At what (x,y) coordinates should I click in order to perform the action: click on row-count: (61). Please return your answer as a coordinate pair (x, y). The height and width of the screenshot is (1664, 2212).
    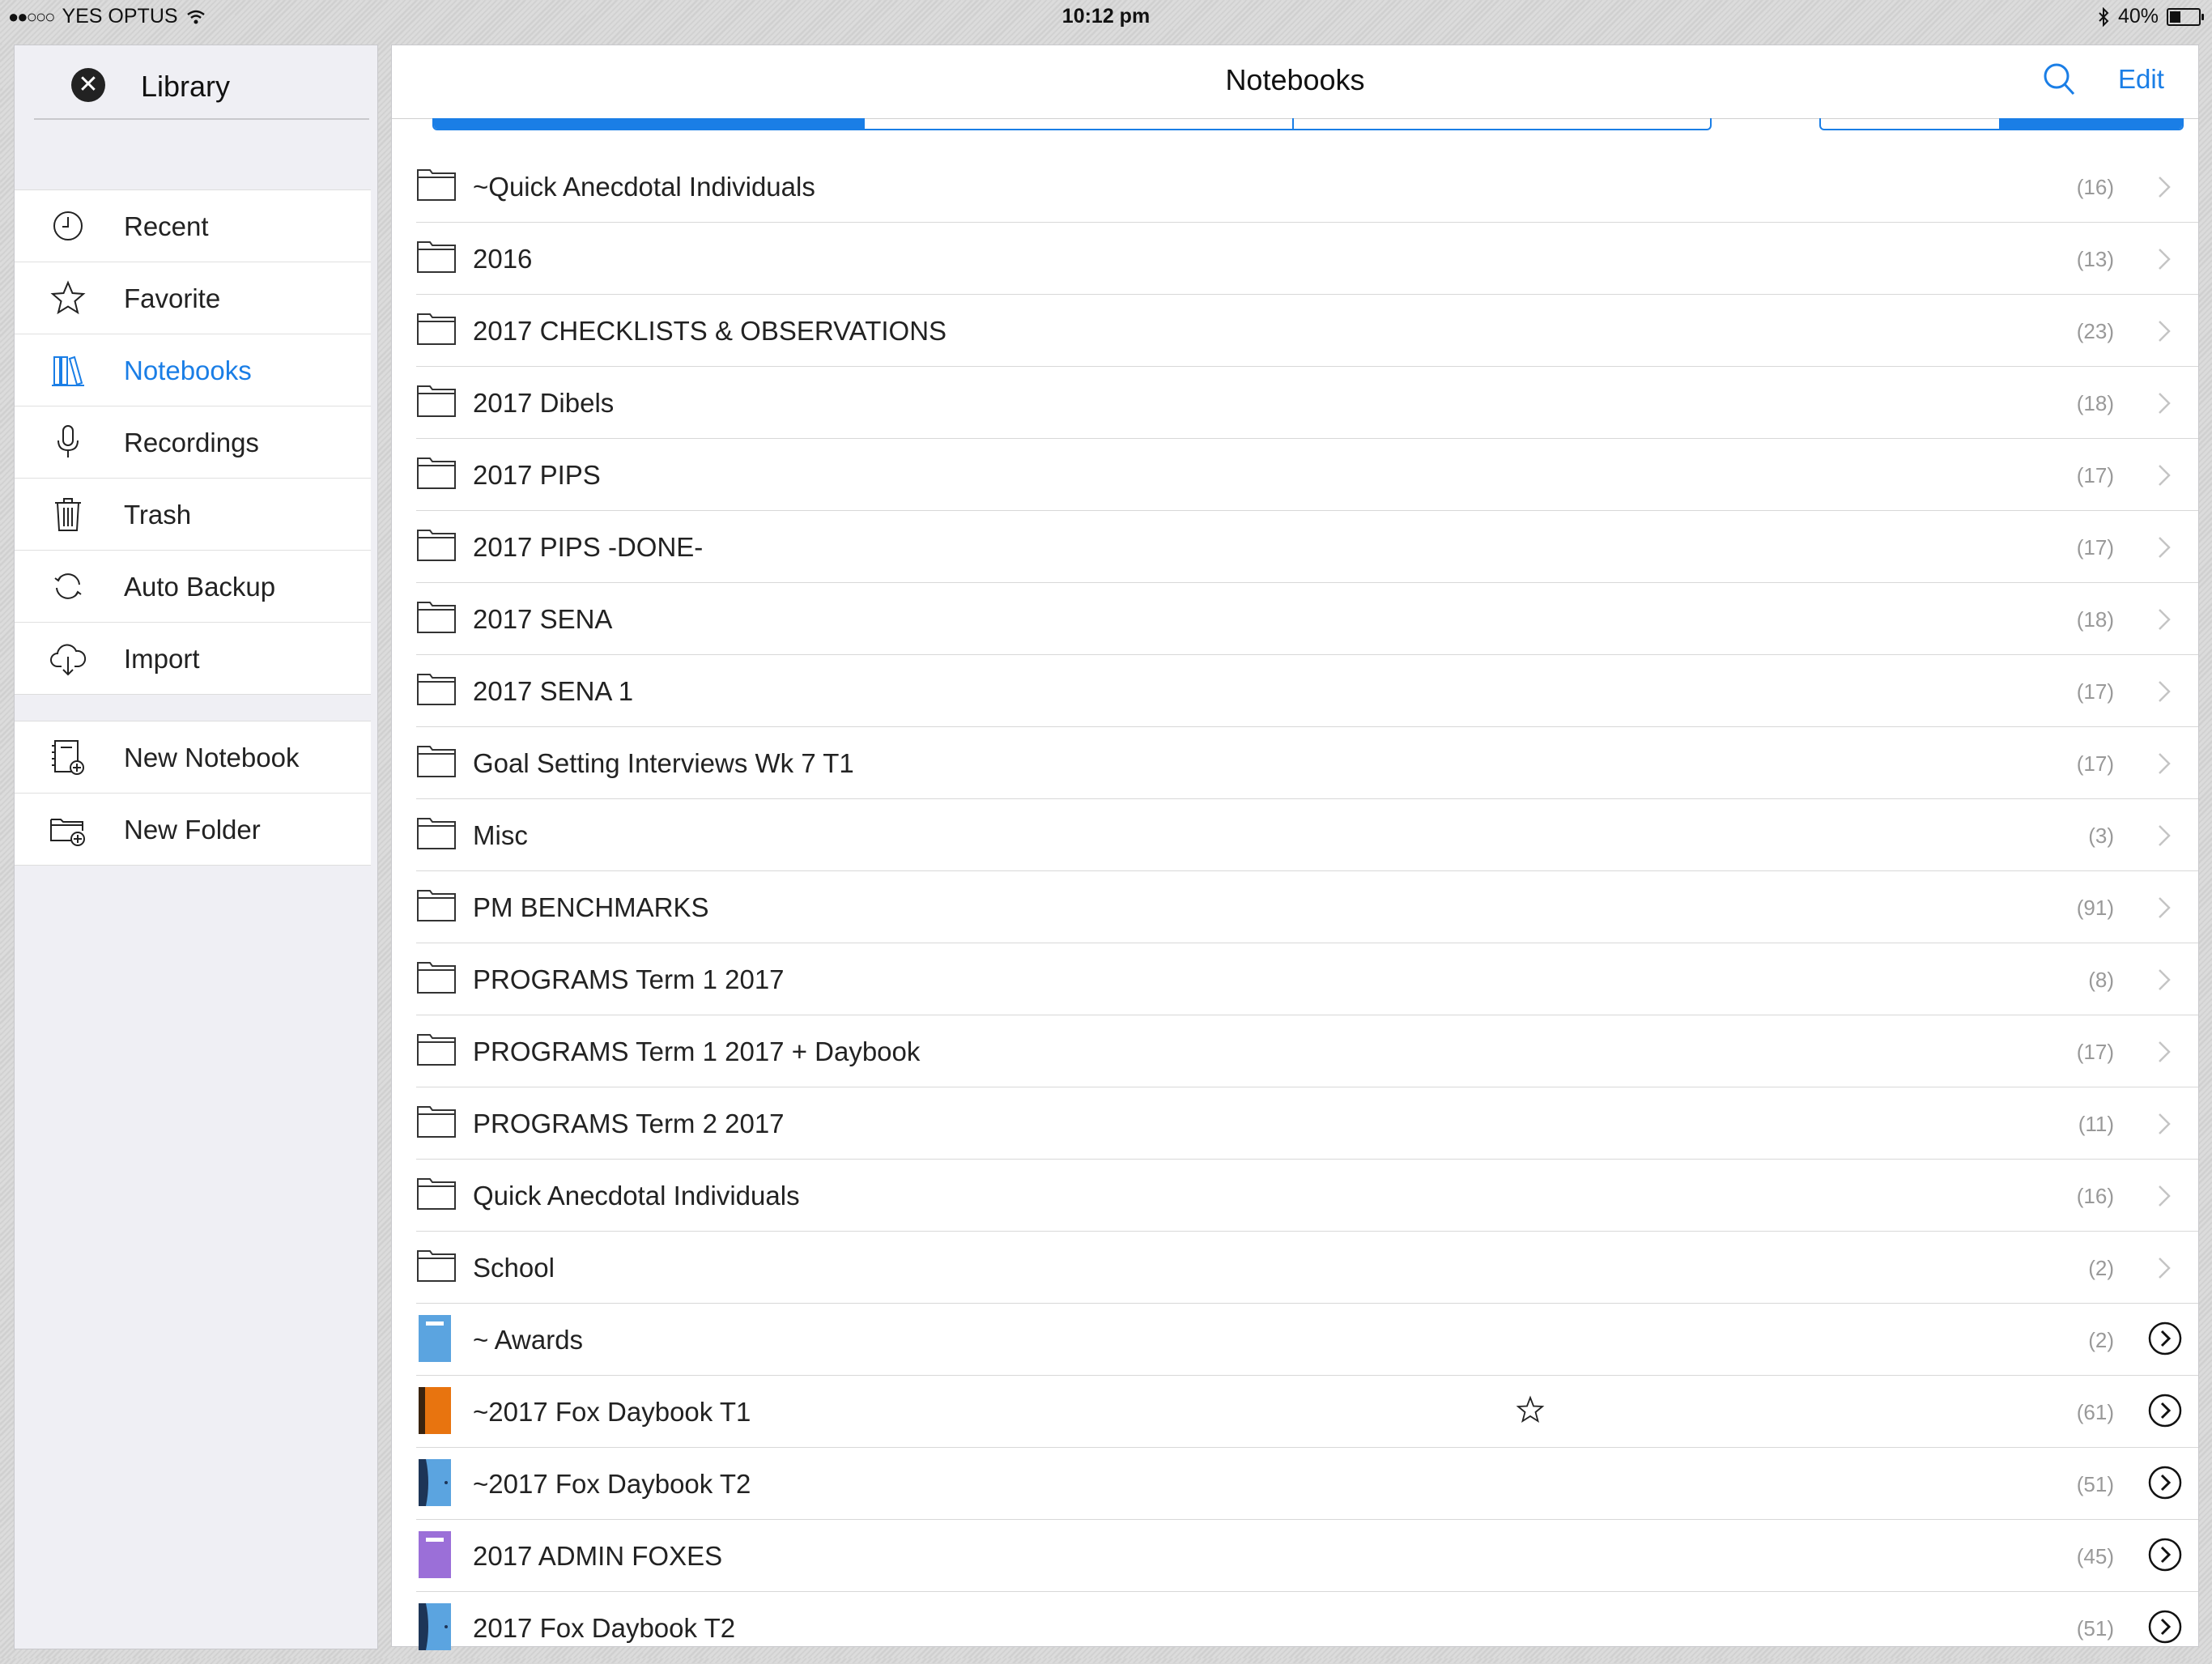
    Looking at the image, I should click on (2095, 1412).